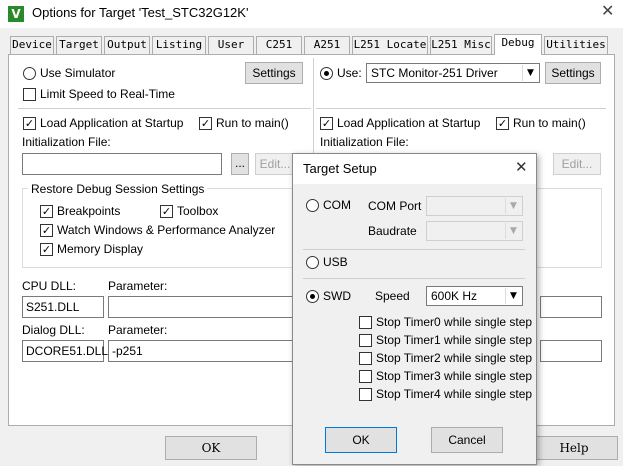  Describe the element at coordinates (112, 123) in the screenshot. I see `left-load-app-label: Load Application at Startup` at that location.